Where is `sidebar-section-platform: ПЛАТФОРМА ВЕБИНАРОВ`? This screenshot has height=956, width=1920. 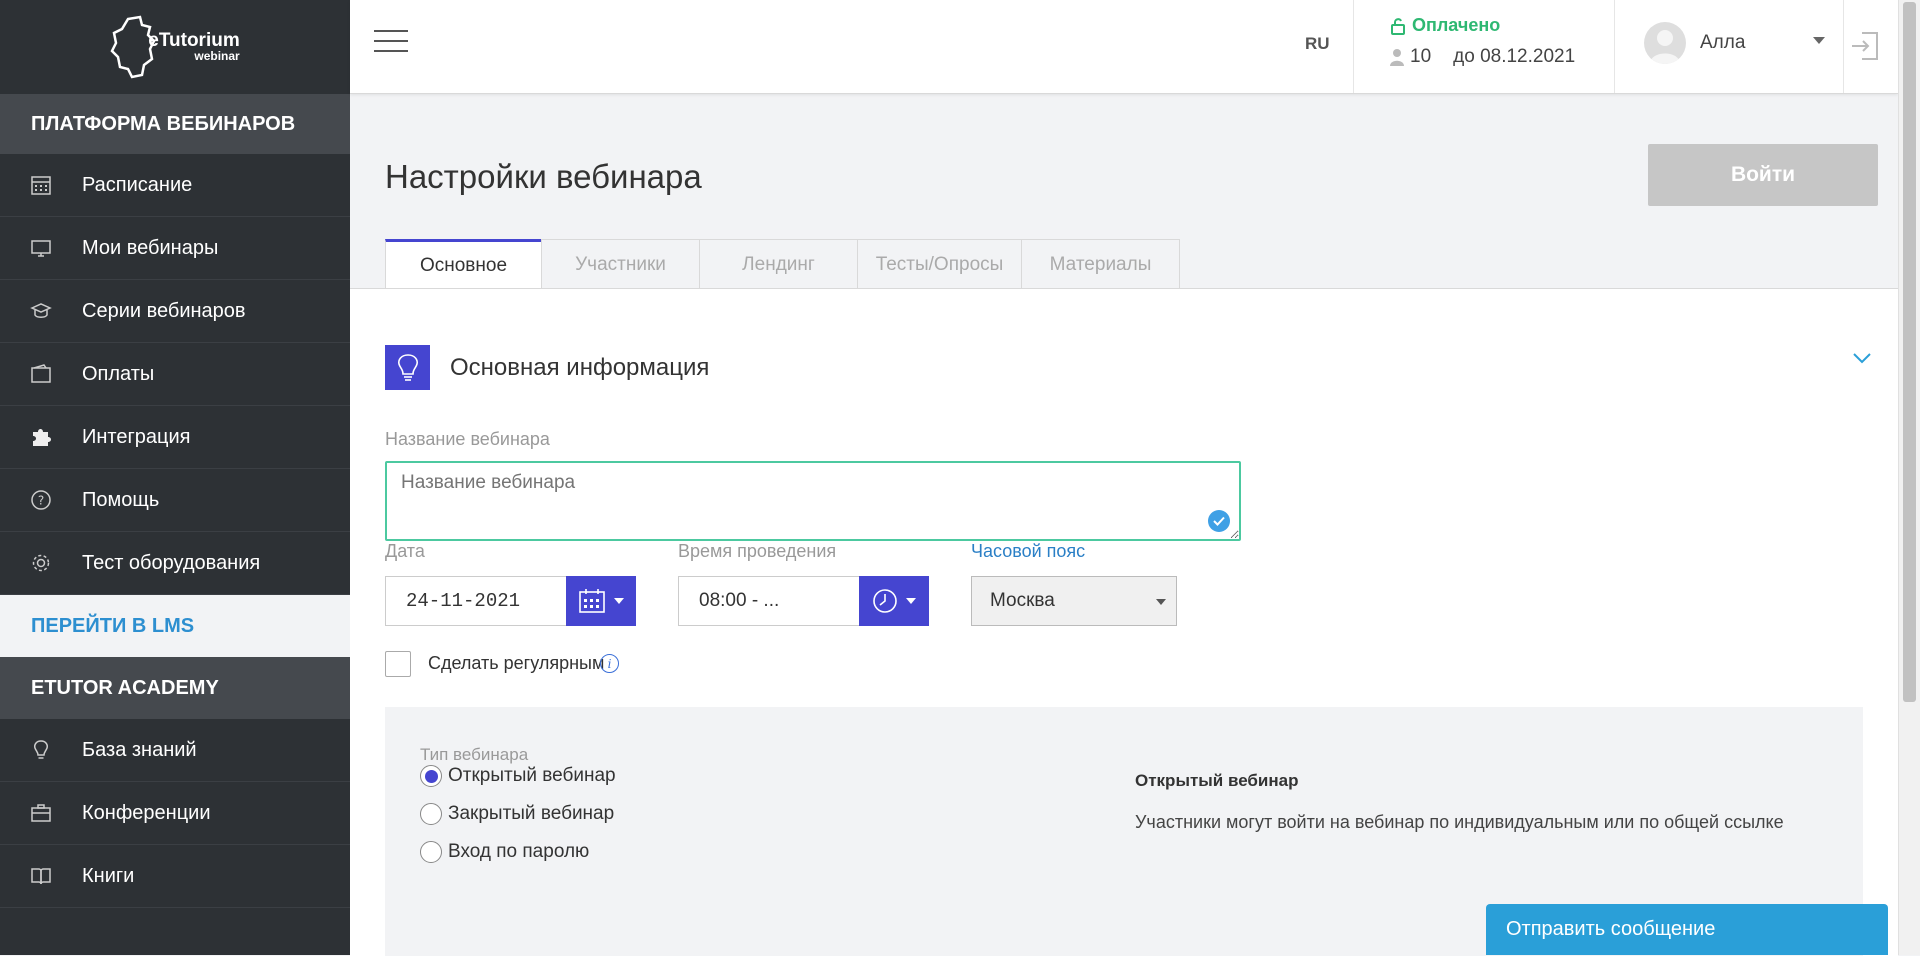 sidebar-section-platform: ПЛАТФОРМА ВЕБИНАРОВ is located at coordinates (175, 124).